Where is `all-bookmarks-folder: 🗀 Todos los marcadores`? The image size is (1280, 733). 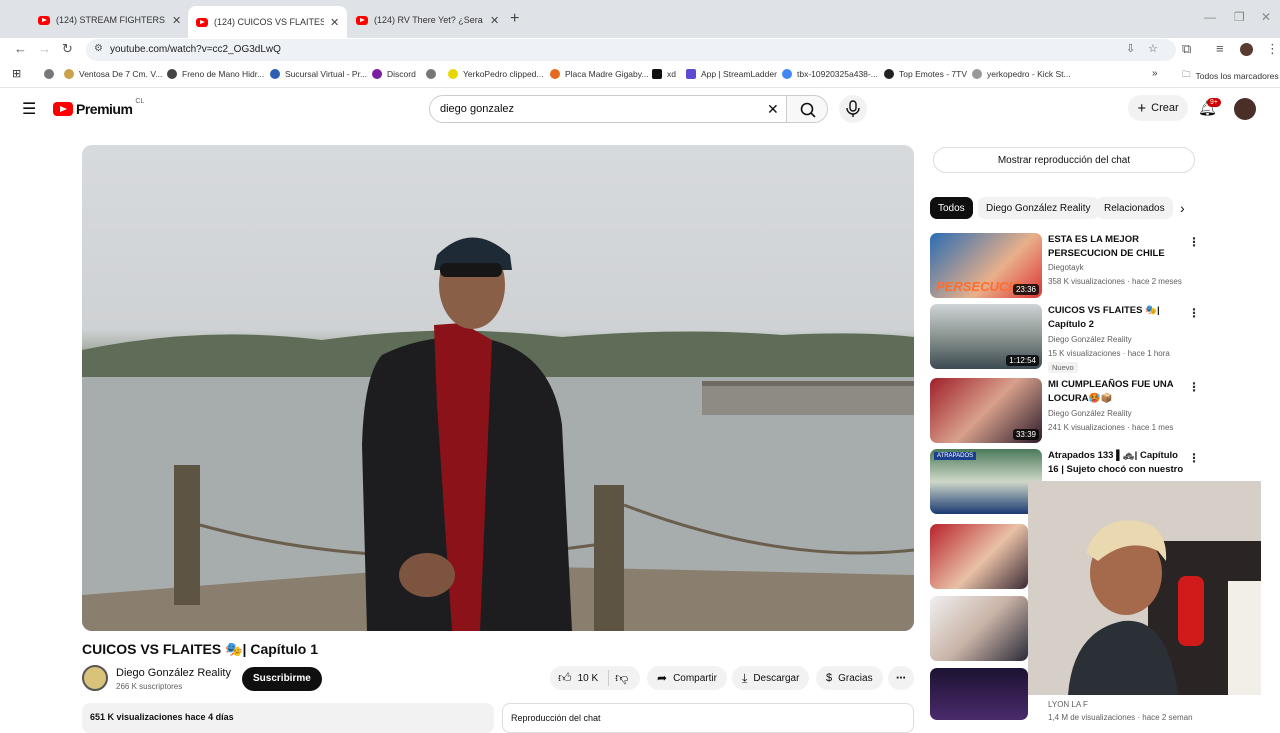 all-bookmarks-folder: 🗀 Todos los marcadores is located at coordinates (1230, 76).